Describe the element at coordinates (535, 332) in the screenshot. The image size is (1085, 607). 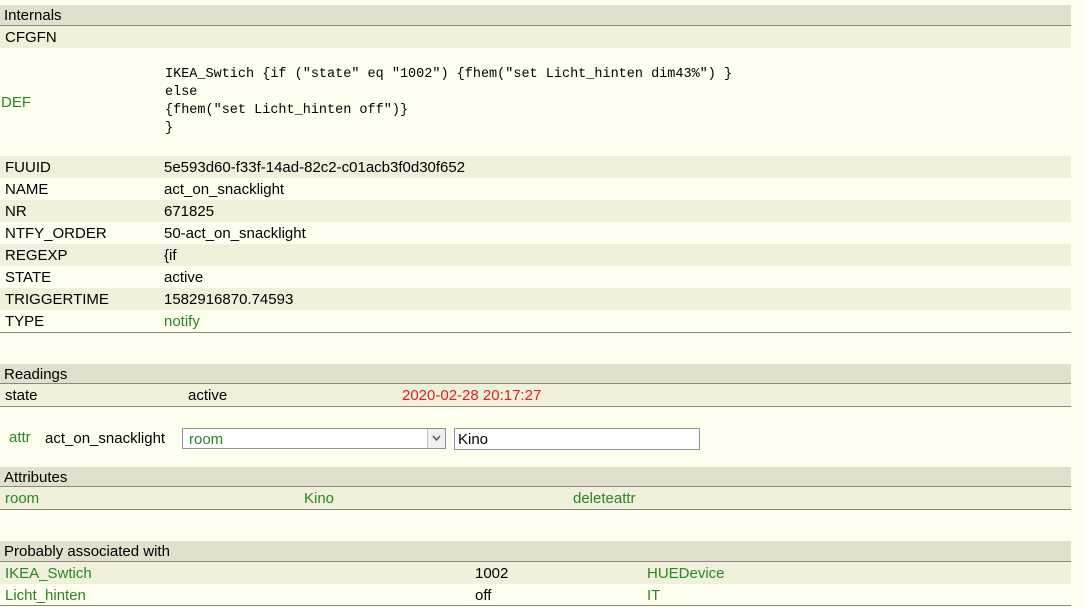
I see `internals-divider` at that location.